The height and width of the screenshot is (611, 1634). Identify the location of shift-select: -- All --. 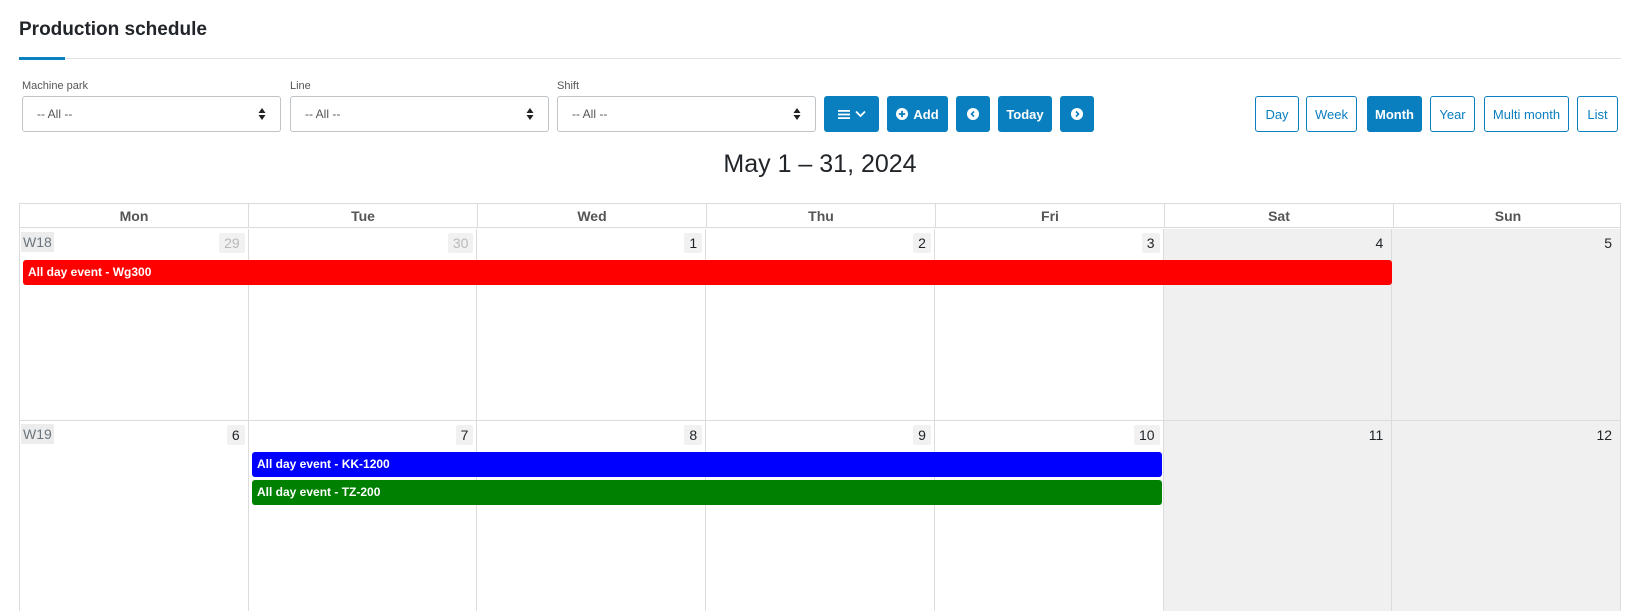
(686, 114).